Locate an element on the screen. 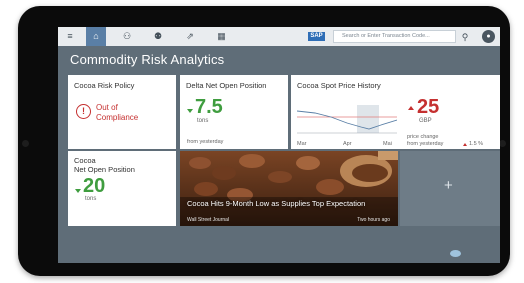 This screenshot has width=524, height=283. tile-title: Cocoa Spot Price History is located at coordinates (339, 85).